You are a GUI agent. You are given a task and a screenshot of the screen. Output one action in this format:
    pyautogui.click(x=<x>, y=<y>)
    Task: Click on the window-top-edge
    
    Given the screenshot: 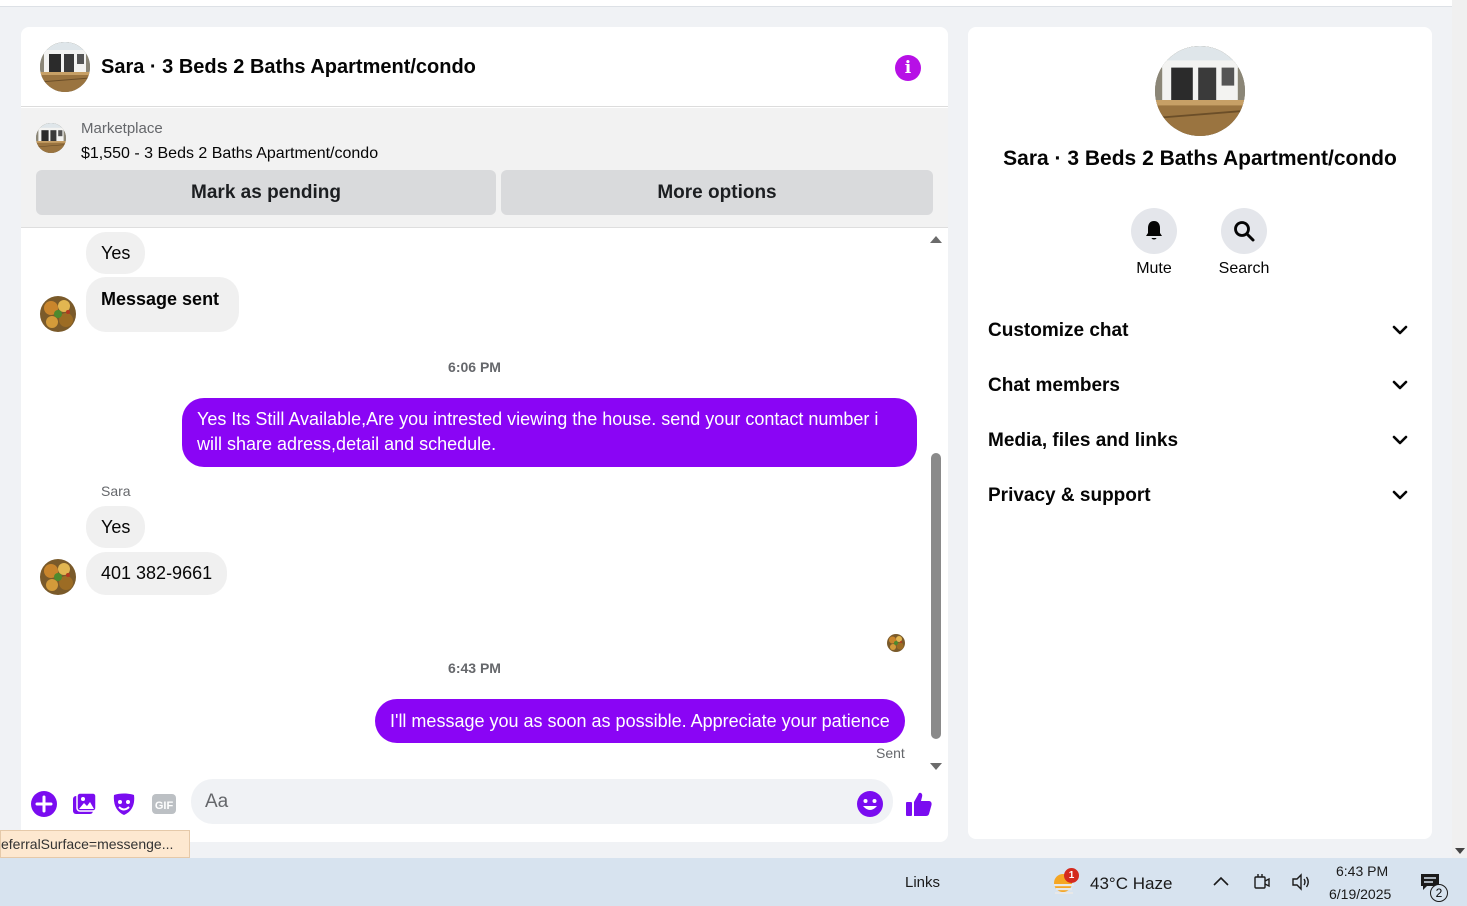 What is the action you would take?
    pyautogui.click(x=726, y=3)
    